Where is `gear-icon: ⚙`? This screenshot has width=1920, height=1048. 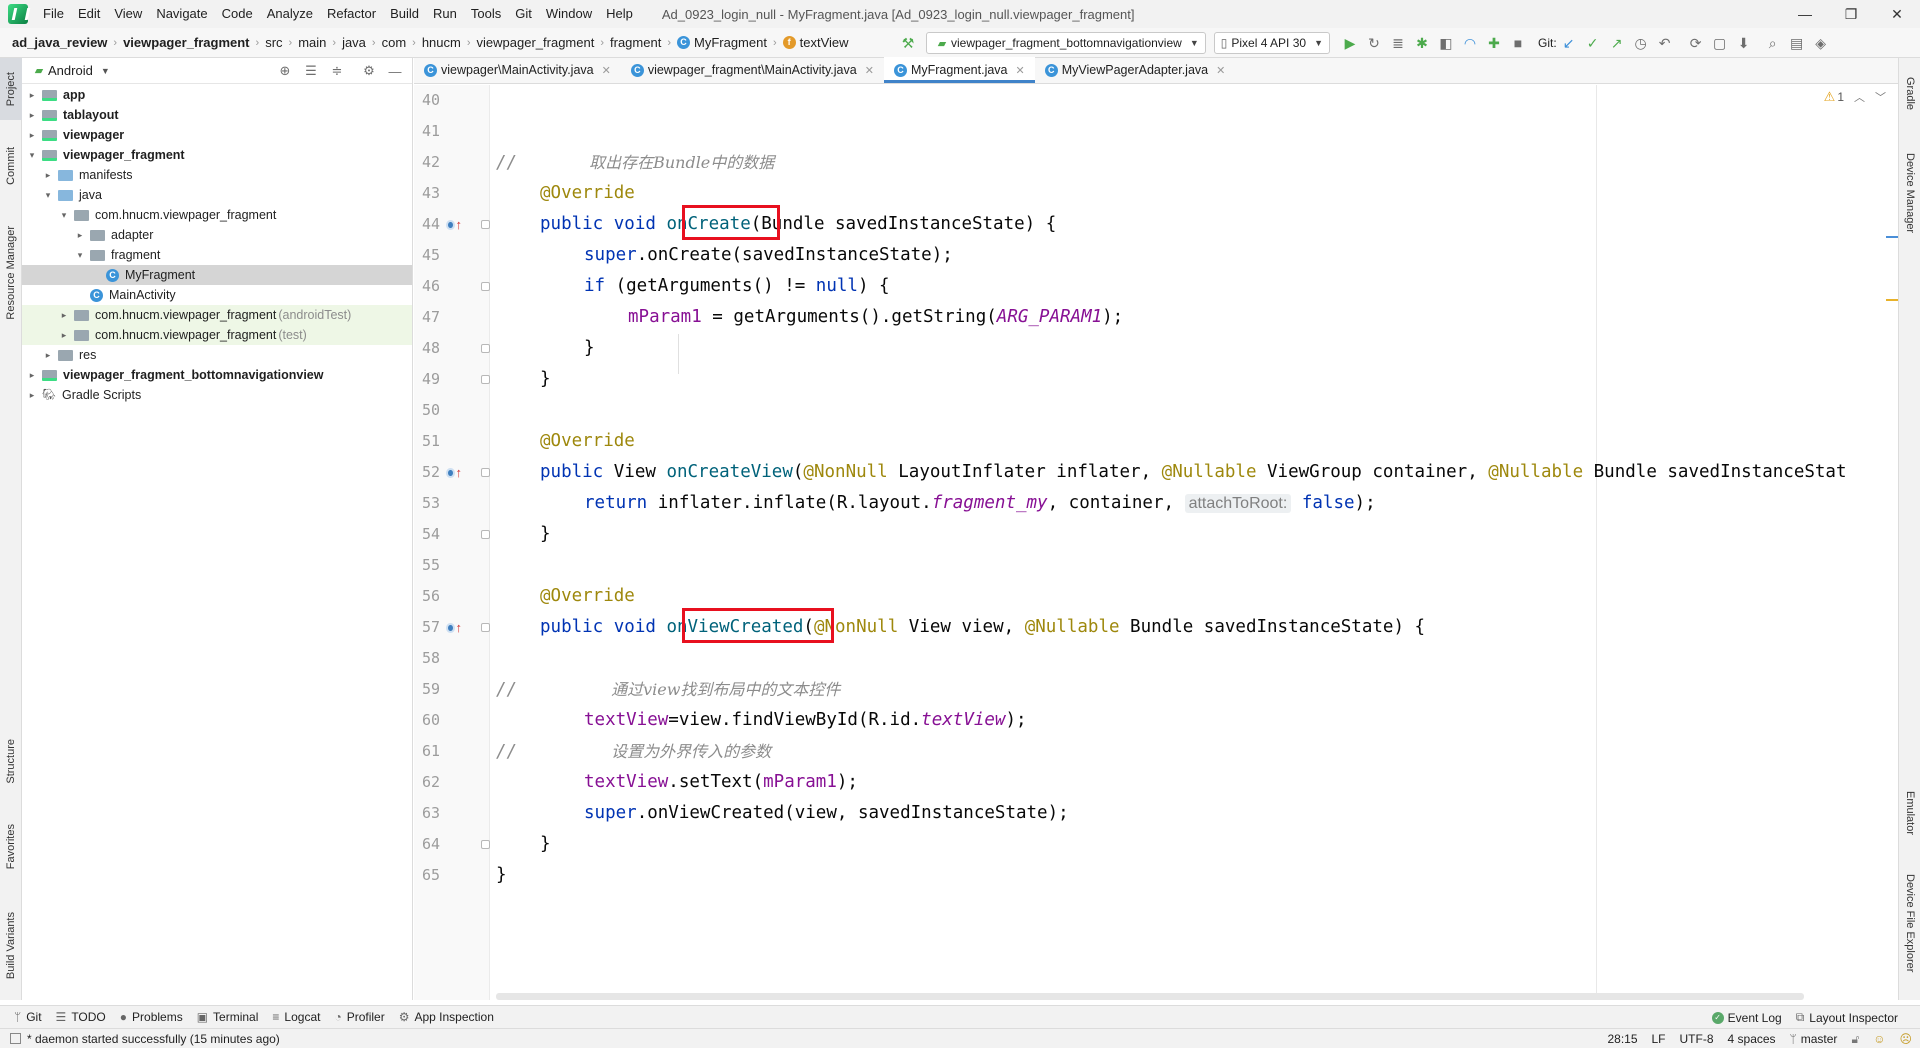
gear-icon: ⚙ is located at coordinates (369, 71).